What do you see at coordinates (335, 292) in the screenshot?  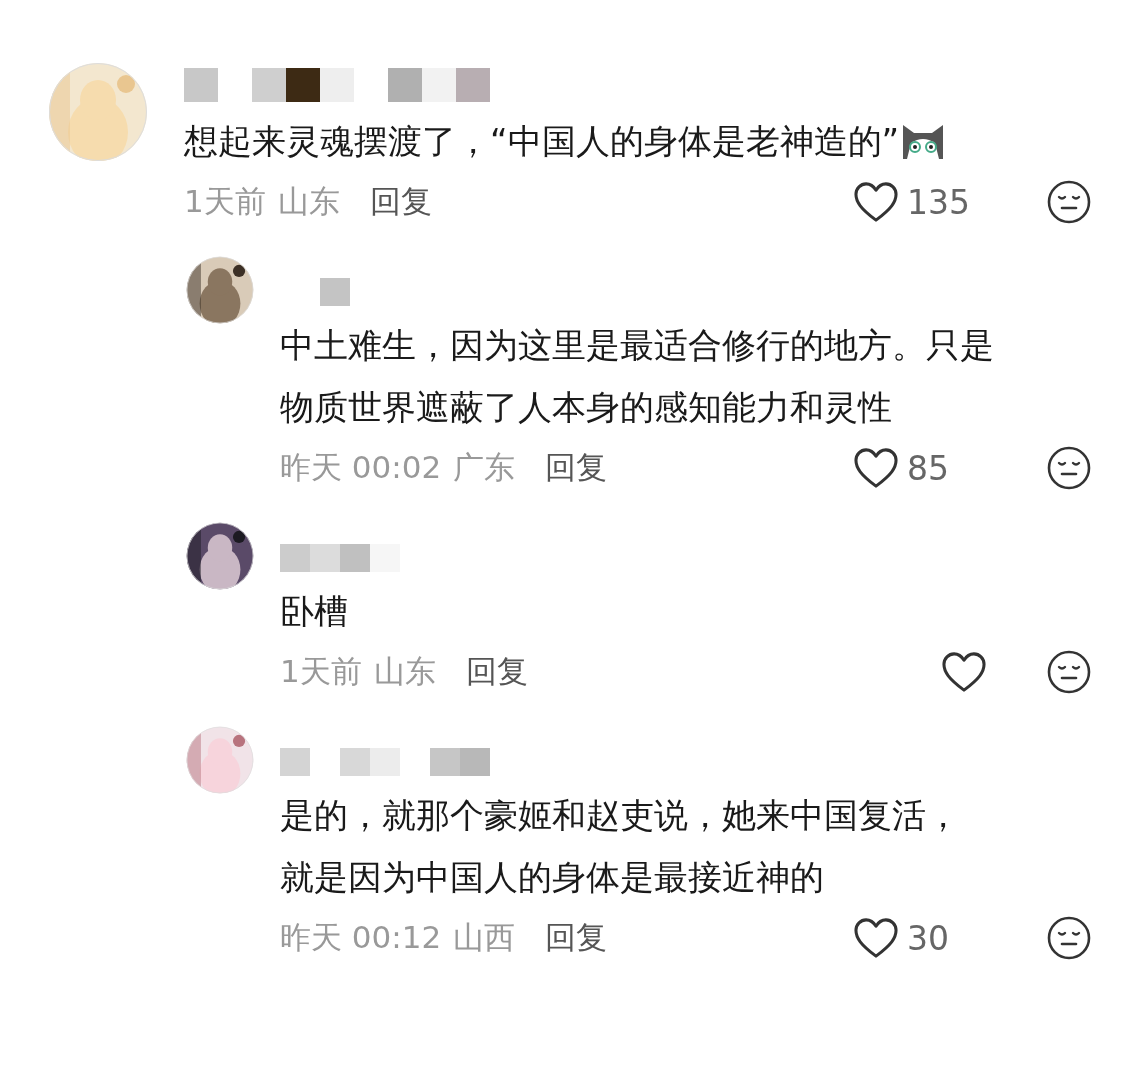 I see `blurred-username` at bounding box center [335, 292].